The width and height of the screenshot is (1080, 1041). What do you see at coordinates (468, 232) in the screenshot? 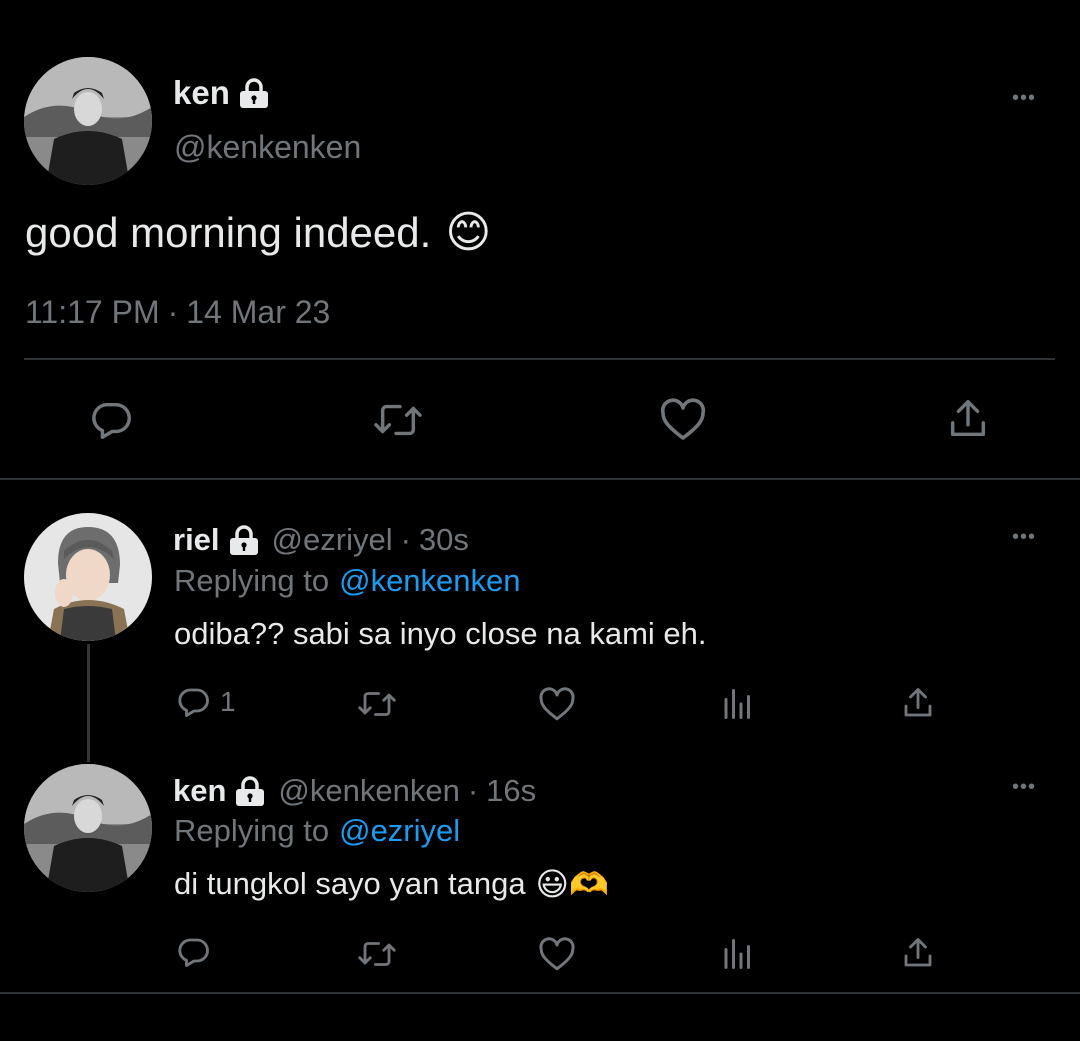
I see `tweet-emoji: 😊` at bounding box center [468, 232].